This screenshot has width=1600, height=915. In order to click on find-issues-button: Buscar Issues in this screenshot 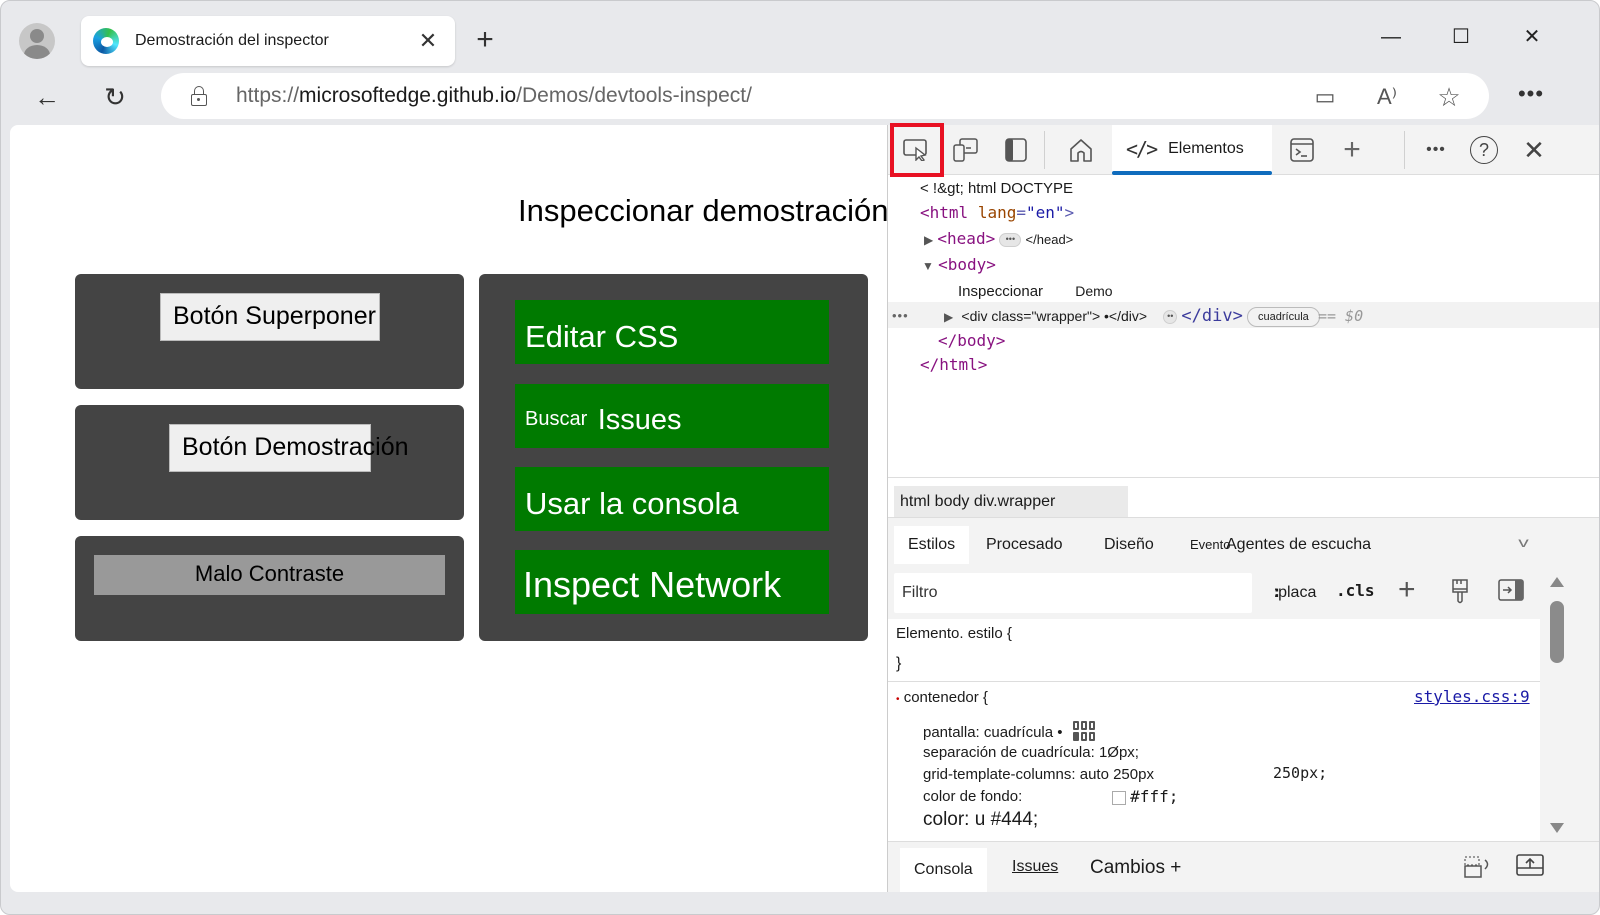, I will do `click(672, 416)`.